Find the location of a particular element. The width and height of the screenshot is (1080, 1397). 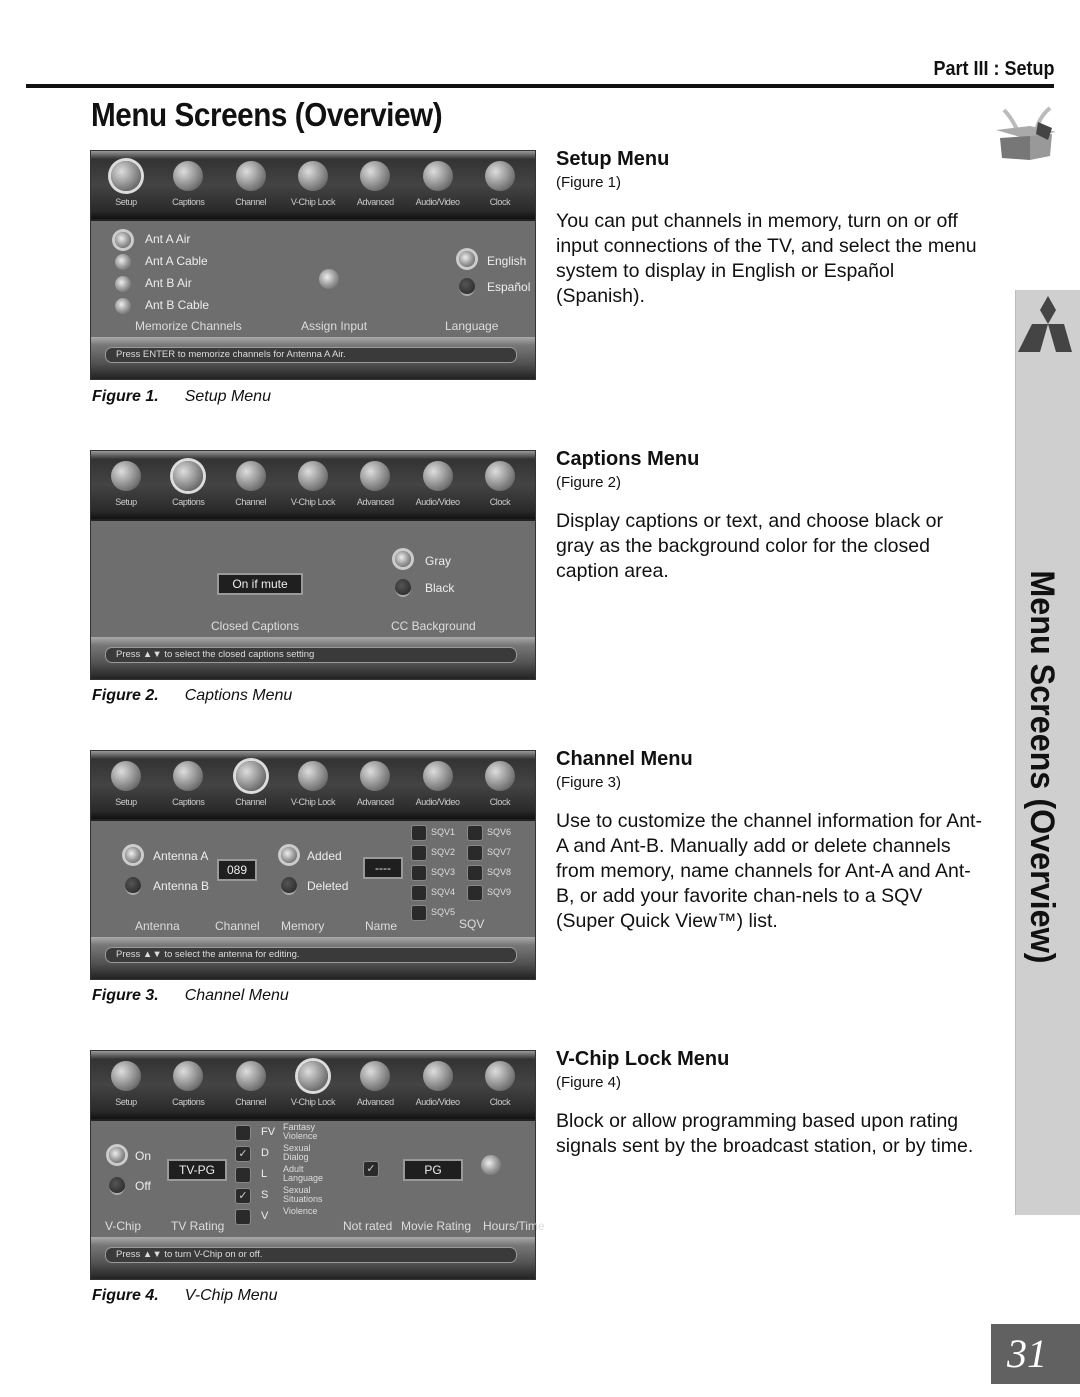

content-description: Sexual Situations is located at coordinates (303, 1194).